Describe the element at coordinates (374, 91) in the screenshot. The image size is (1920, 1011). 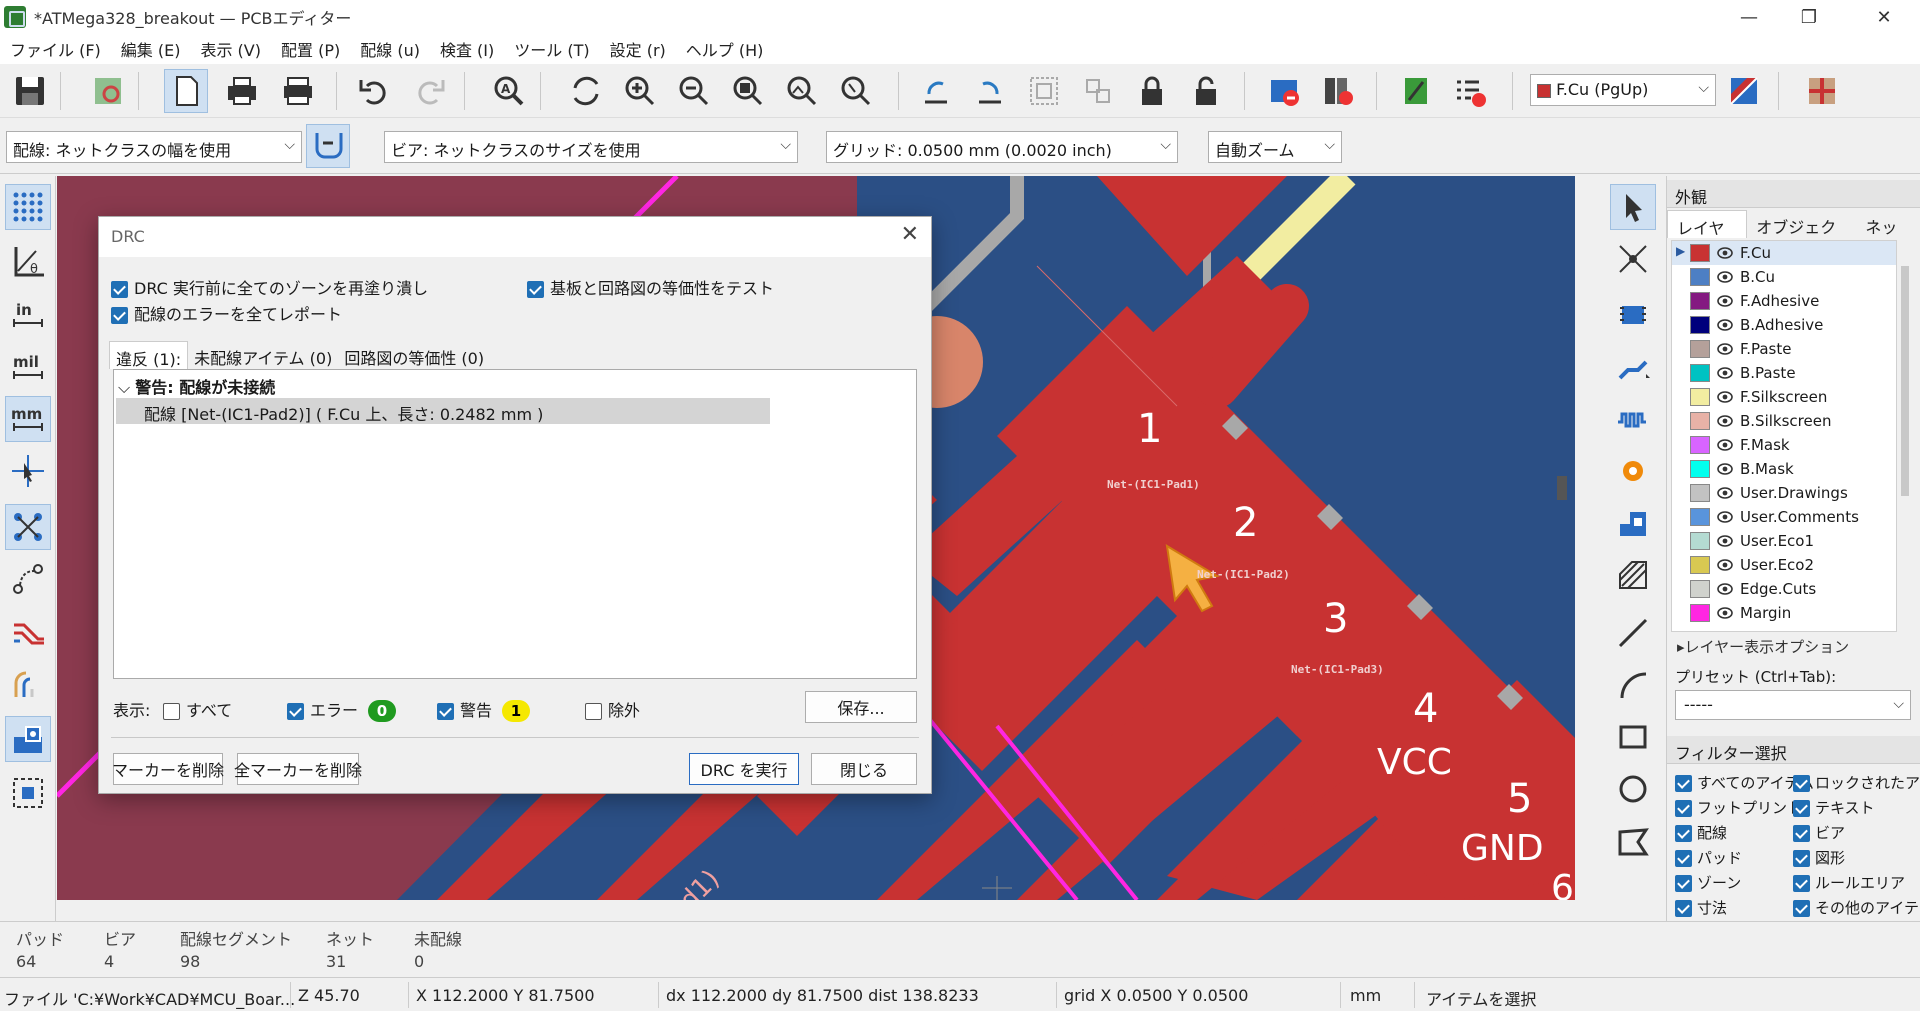
I see `undo-icon` at that location.